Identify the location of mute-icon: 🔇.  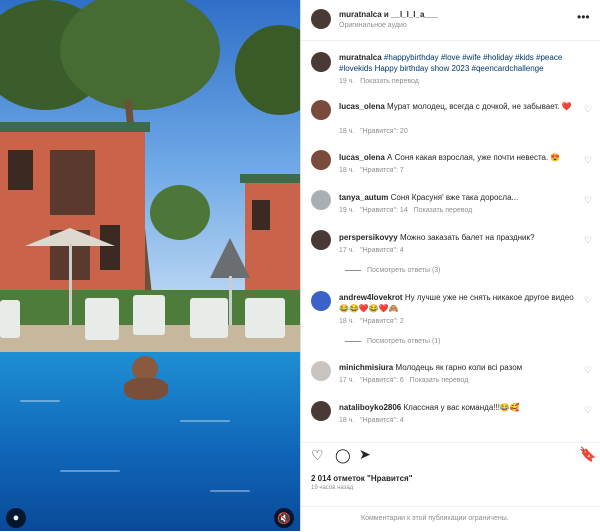
(284, 518).